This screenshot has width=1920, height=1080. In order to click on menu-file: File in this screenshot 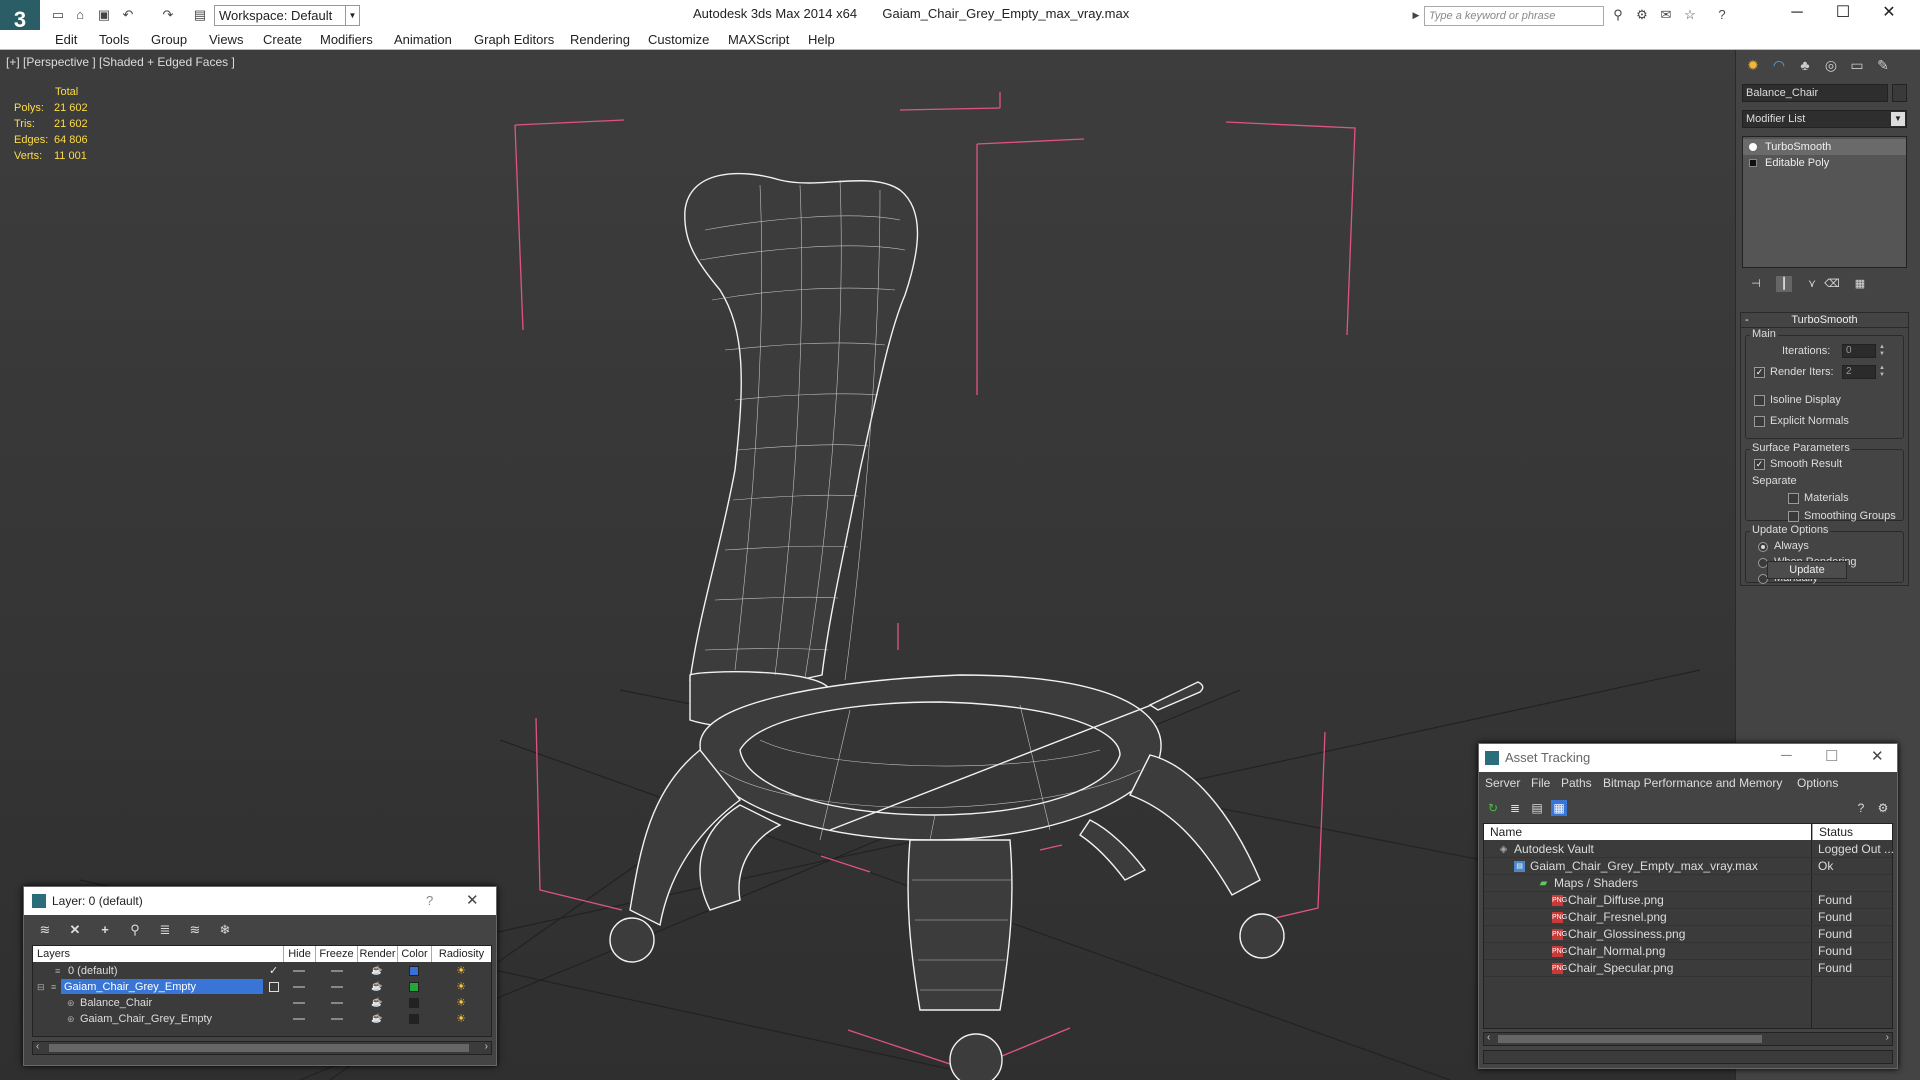, I will do `click(1540, 783)`.